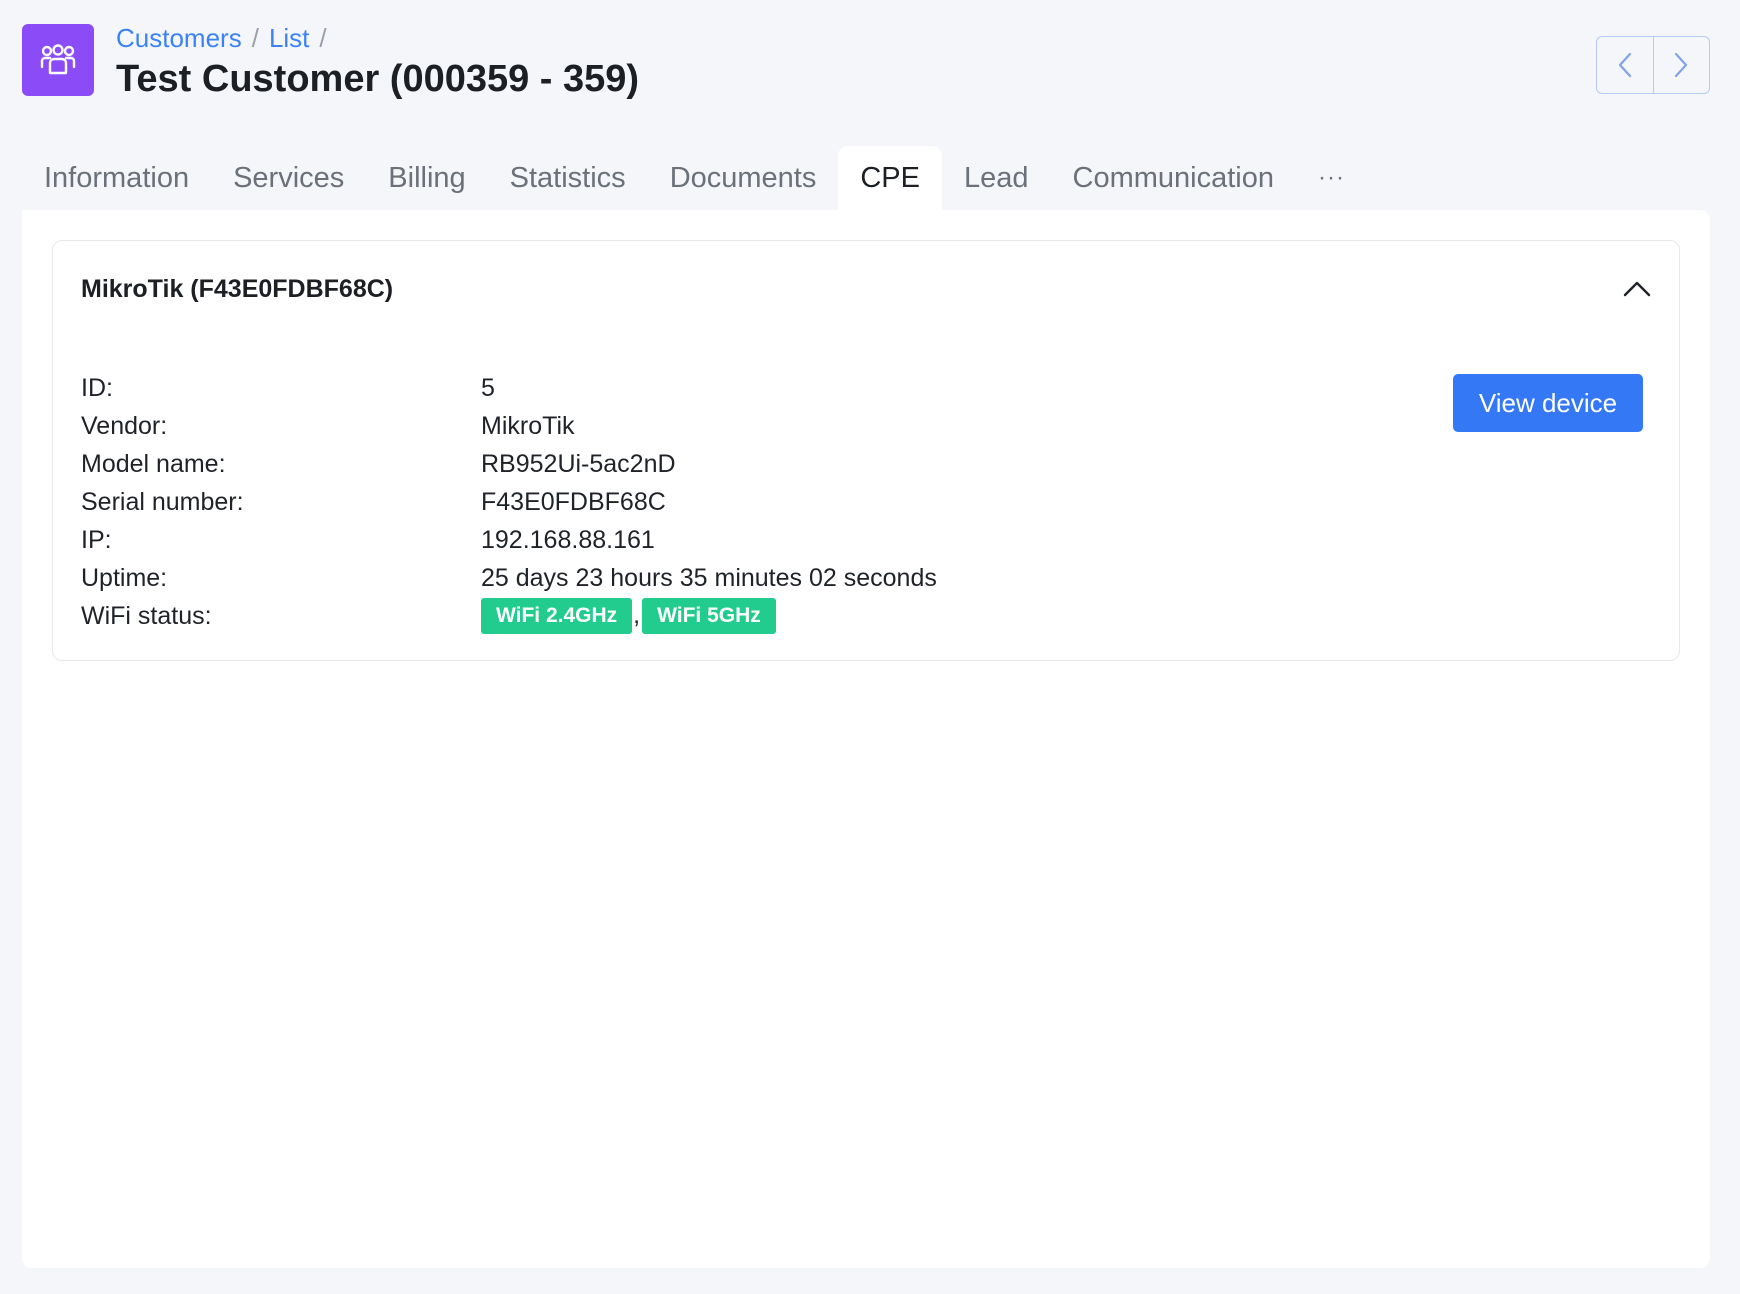  Describe the element at coordinates (288, 178) in the screenshot. I see `tab-services: Services` at that location.